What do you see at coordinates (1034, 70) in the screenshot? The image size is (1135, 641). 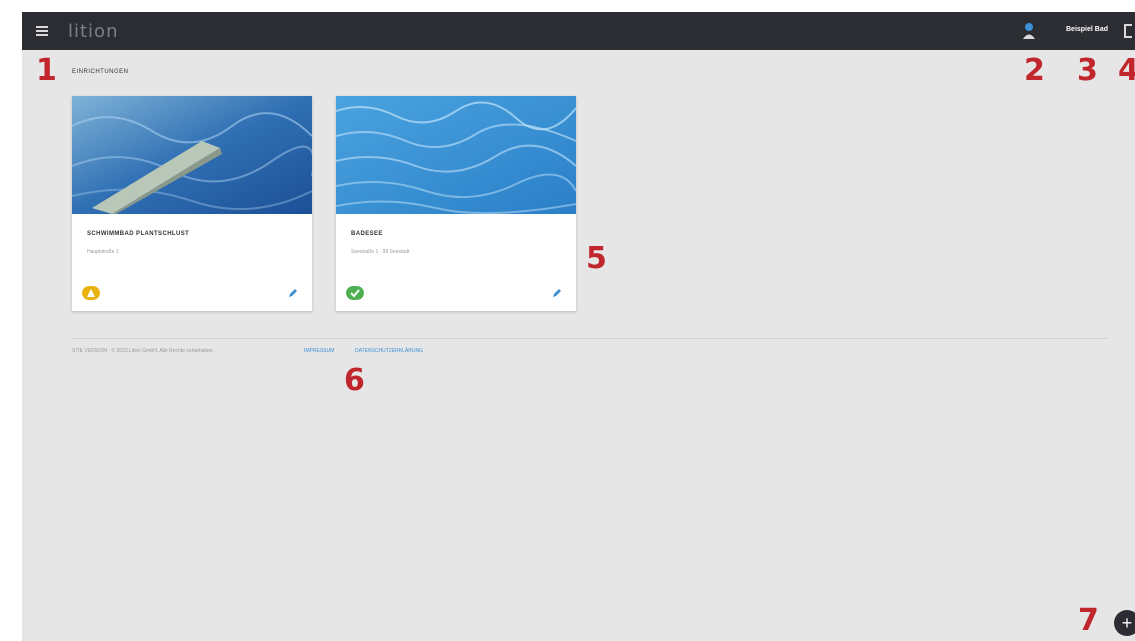 I see `annotation-marker-2: 2` at bounding box center [1034, 70].